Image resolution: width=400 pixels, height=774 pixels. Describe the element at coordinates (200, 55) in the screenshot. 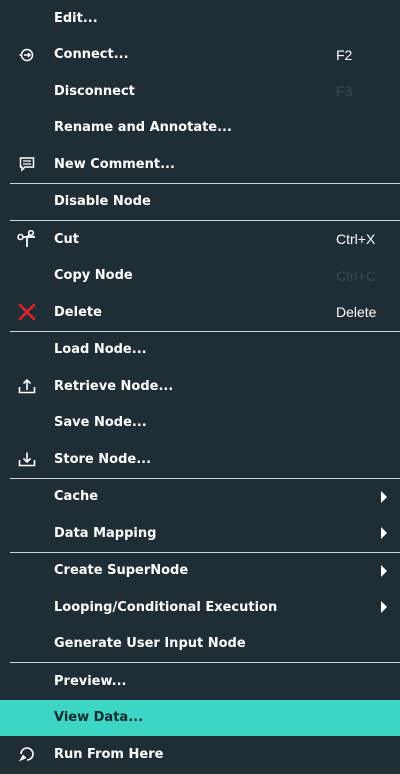

I see `menu-item-connect: Connect... F2` at that location.